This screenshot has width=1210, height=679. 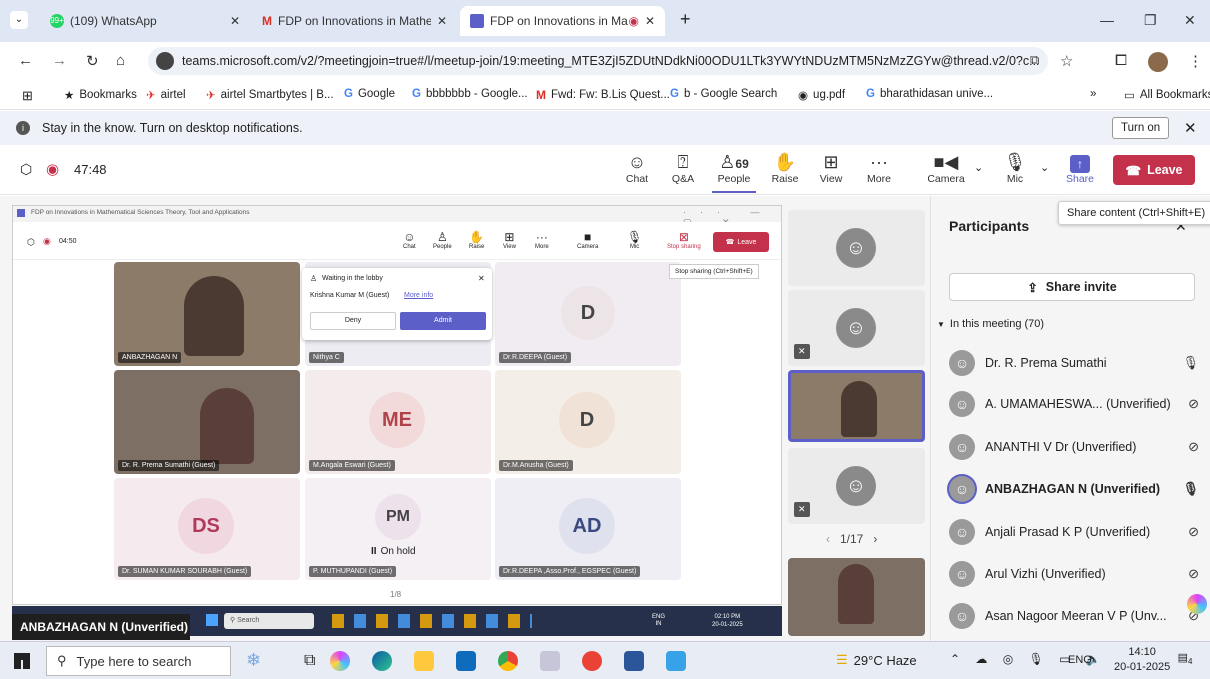 I want to click on deny-button: Deny, so click(x=353, y=321).